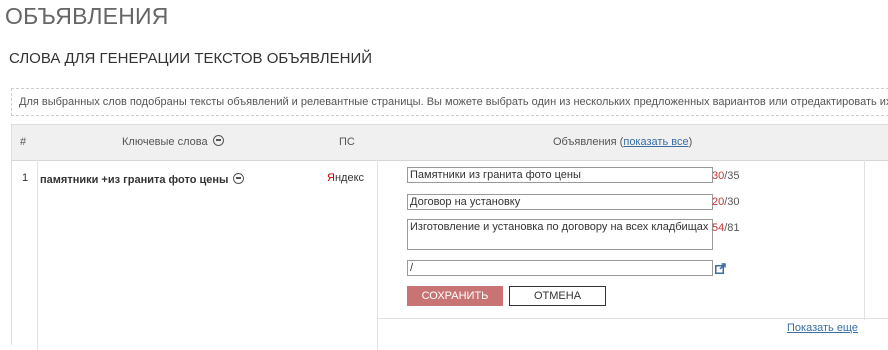 This screenshot has width=888, height=350. I want to click on section-title: СЛОВА ДЛЯ ГЕНЕРАЦИИ ТЕКСТОВ ОБЪЯВЛЕНИЙ, so click(191, 58).